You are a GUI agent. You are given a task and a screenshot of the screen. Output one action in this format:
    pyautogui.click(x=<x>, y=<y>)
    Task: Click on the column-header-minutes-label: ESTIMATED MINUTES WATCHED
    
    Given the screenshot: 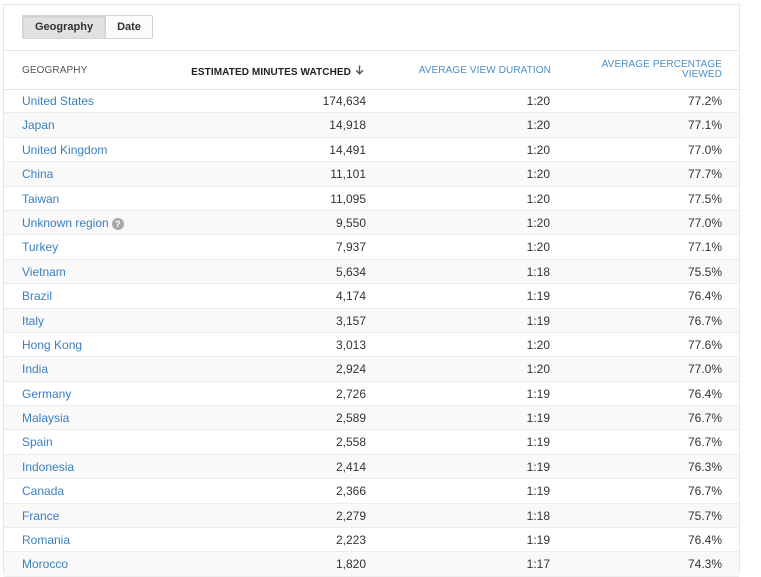 What is the action you would take?
    pyautogui.click(x=271, y=72)
    